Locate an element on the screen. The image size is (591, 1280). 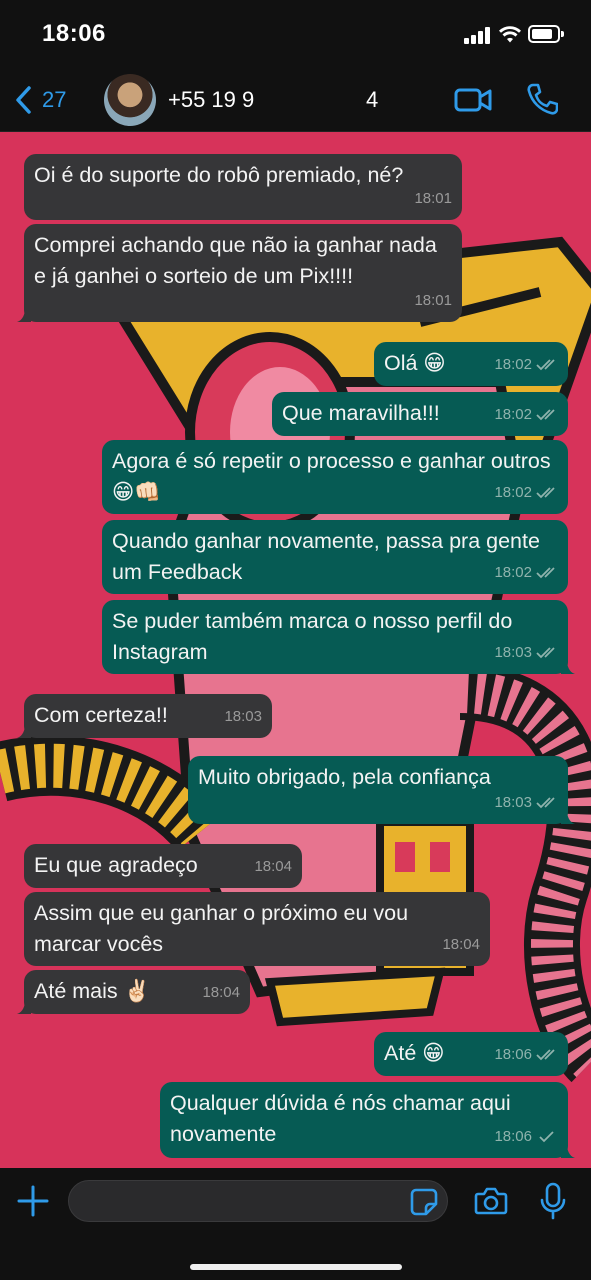
home-indicator is located at coordinates (296, 1267).